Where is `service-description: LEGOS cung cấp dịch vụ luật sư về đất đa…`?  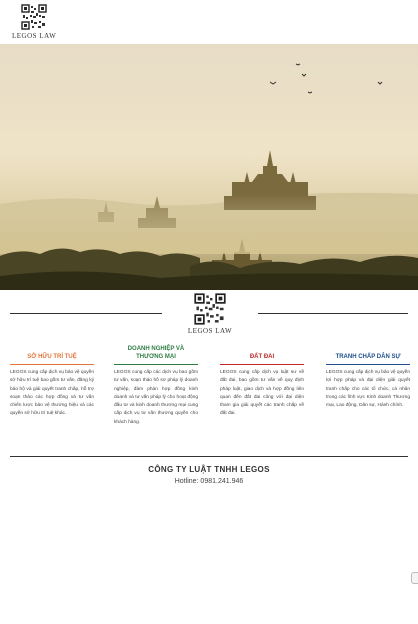 service-description: LEGOS cung cấp dịch vụ luật sư về đất đa… is located at coordinates (262, 393).